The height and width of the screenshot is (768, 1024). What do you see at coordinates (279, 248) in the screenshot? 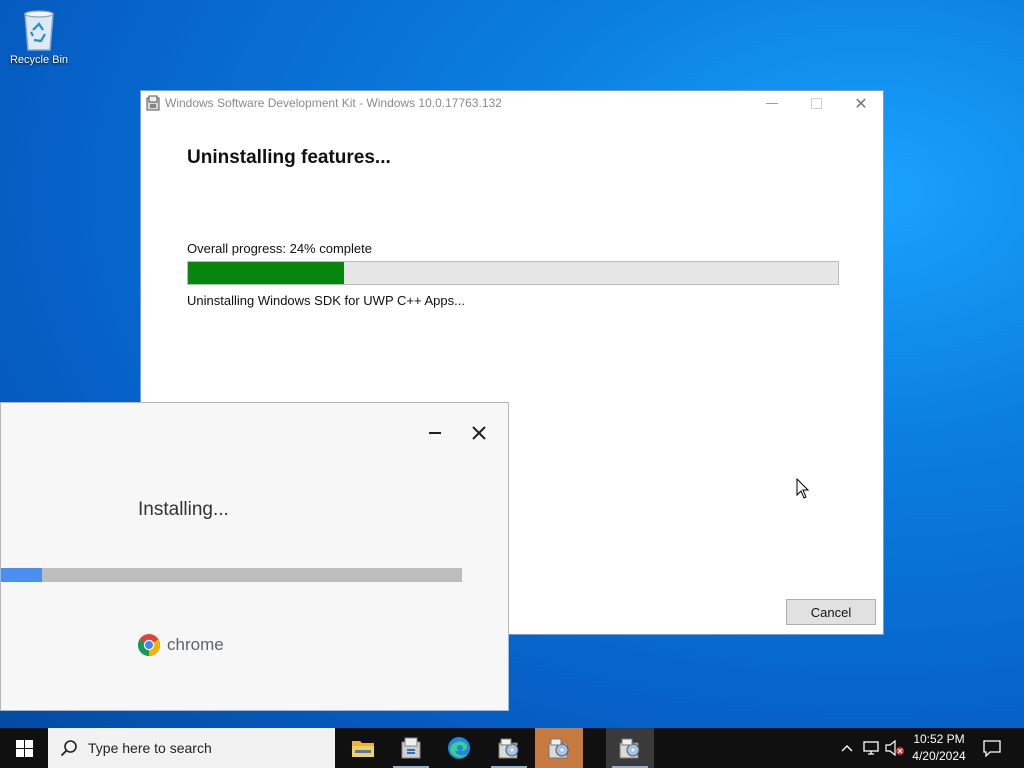
I see `overall-progress-label: Overall progress: 24% complete` at bounding box center [279, 248].